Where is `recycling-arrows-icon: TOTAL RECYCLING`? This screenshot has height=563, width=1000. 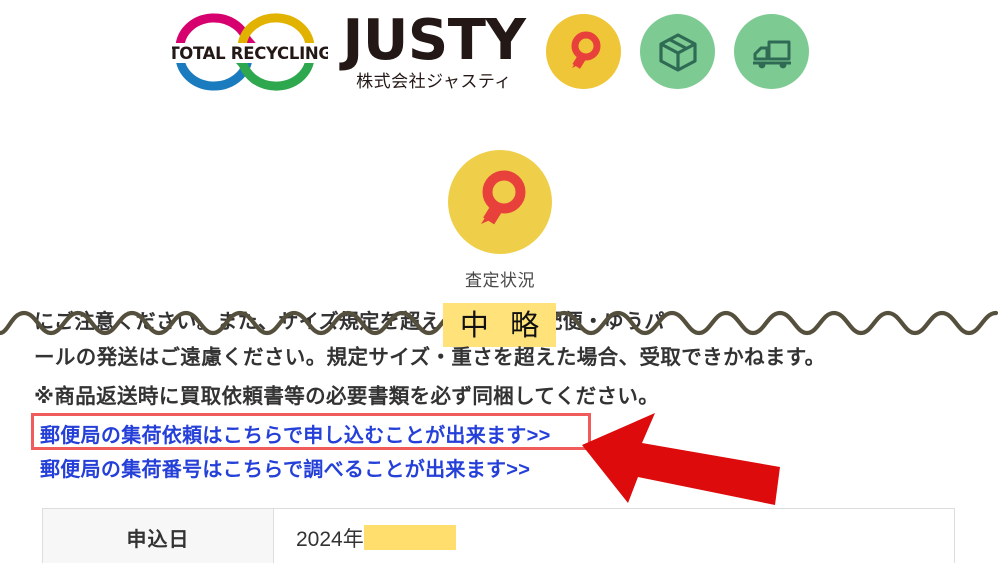
recycling-arrows-icon: TOTAL RECYCLING is located at coordinates (250, 52).